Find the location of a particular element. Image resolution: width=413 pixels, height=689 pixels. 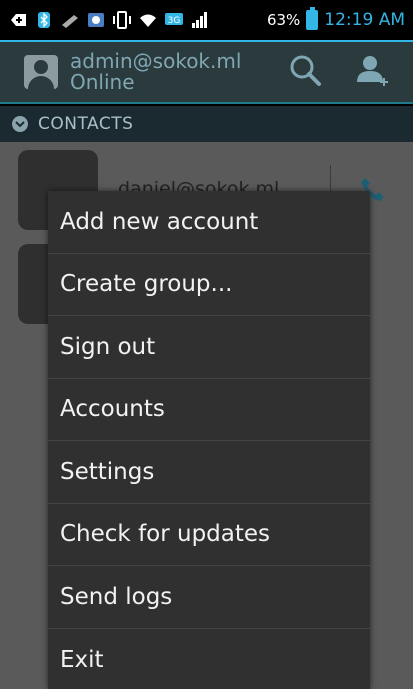

menu-item-label: Sign out is located at coordinates (108, 346).